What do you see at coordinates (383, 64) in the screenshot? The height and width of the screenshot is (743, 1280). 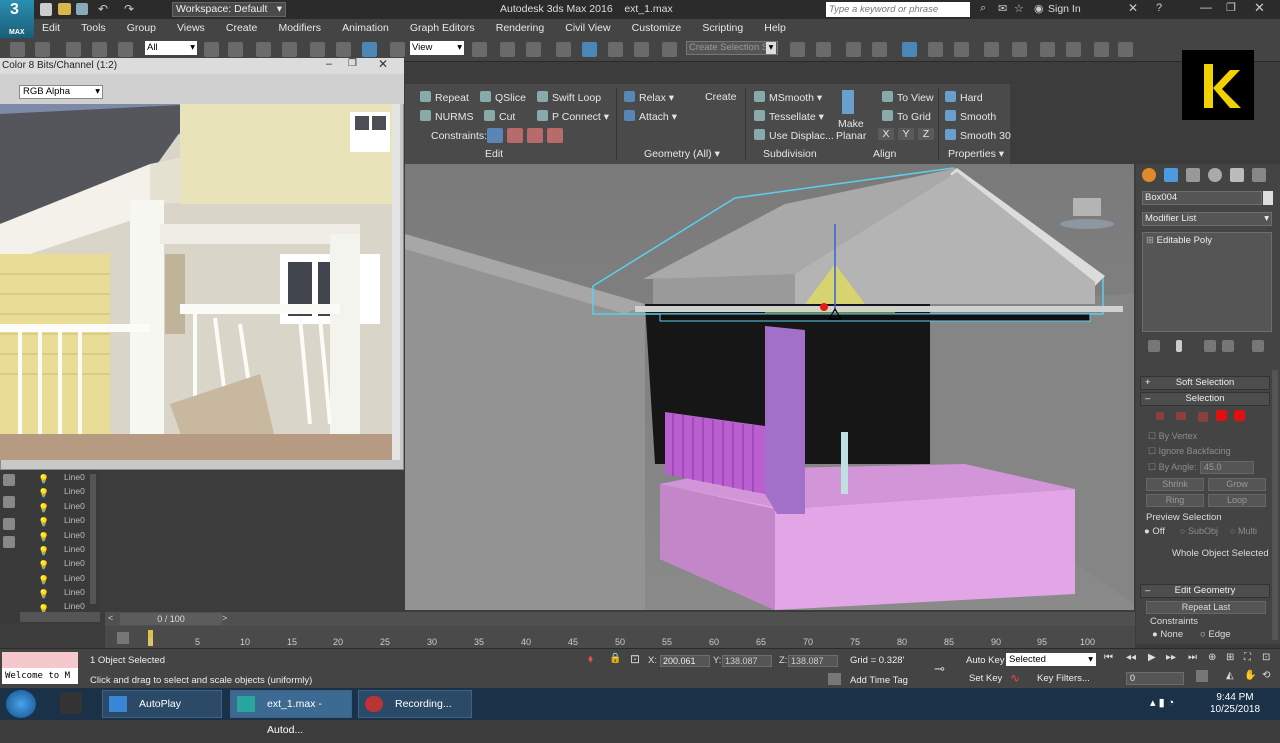 I see `close-icon: ✕` at bounding box center [383, 64].